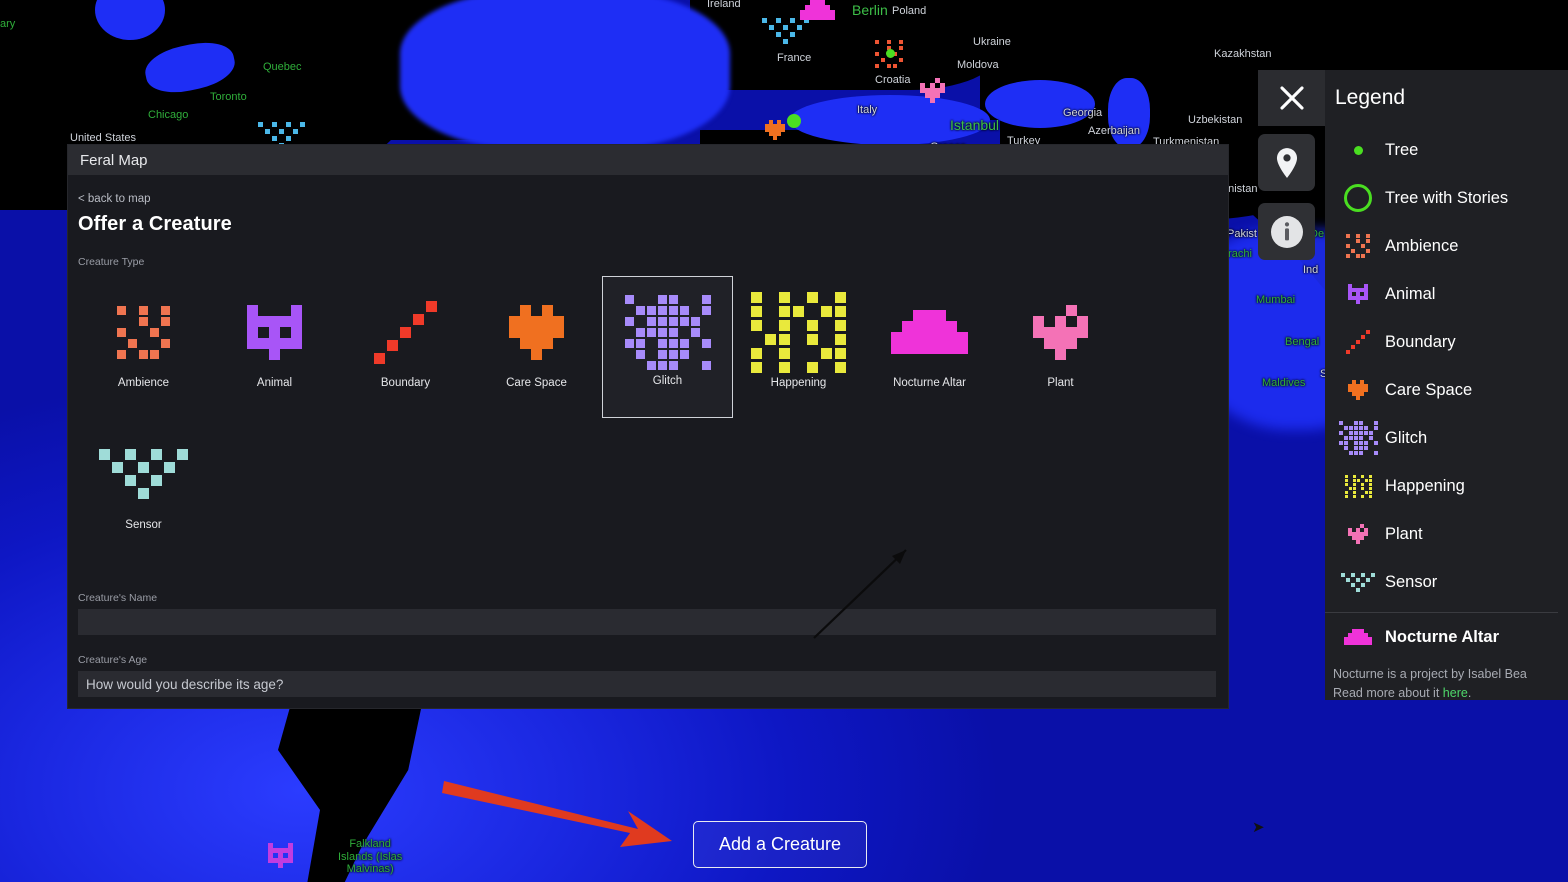 The width and height of the screenshot is (1568, 882). Describe the element at coordinates (114, 160) in the screenshot. I see `window-title: Feral Map` at that location.